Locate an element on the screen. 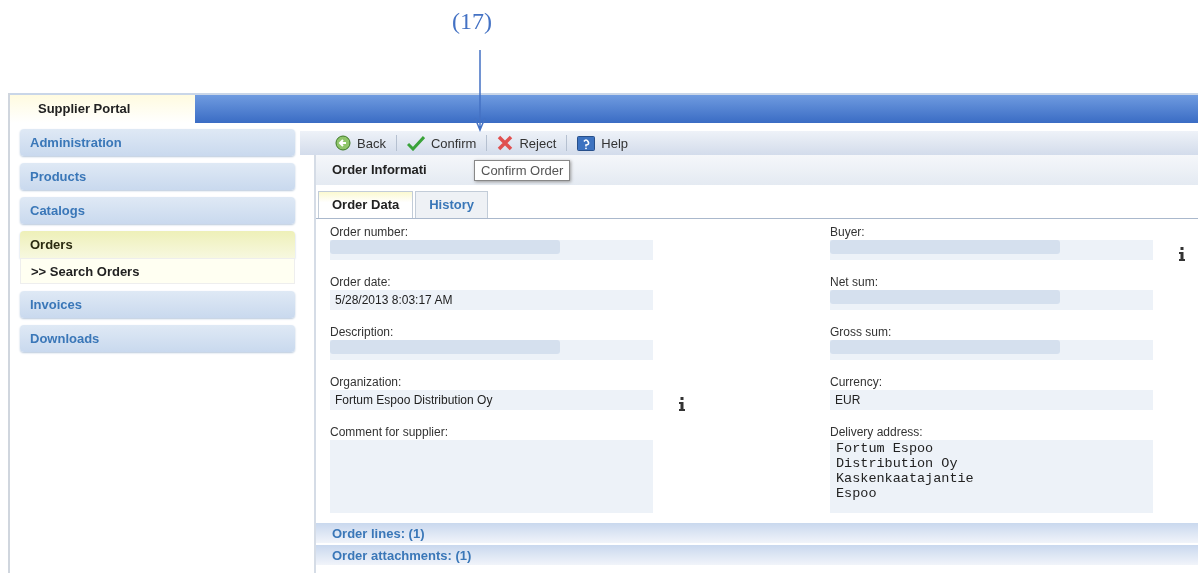 The image size is (1198, 573). callout-number: (17) is located at coordinates (472, 21).